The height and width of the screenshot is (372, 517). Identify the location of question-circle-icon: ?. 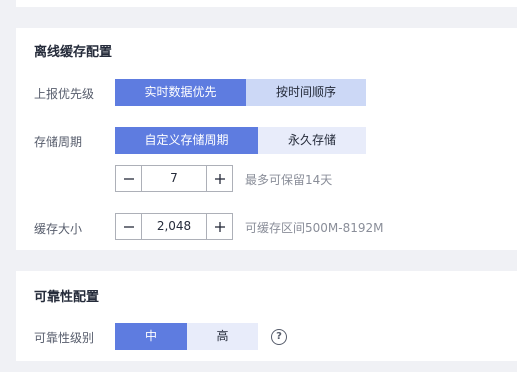
(279, 337).